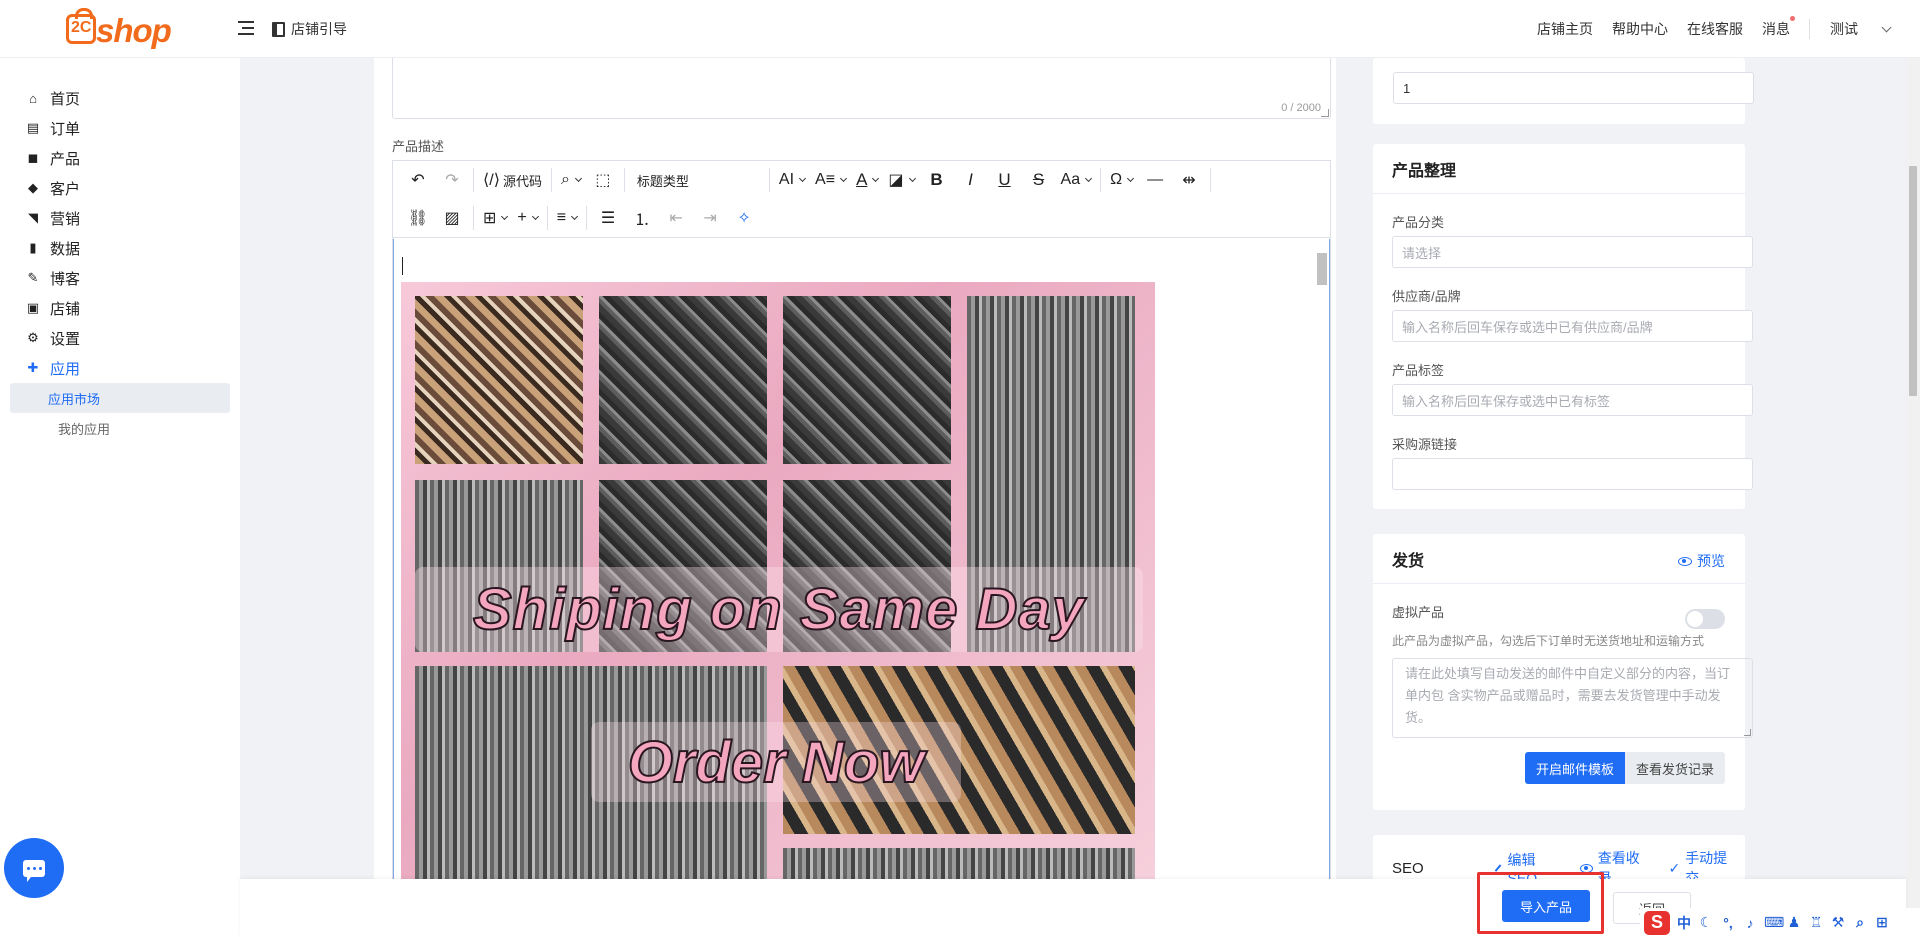  Describe the element at coordinates (1076, 180) in the screenshot. I see `text-transform-button: Aa` at that location.